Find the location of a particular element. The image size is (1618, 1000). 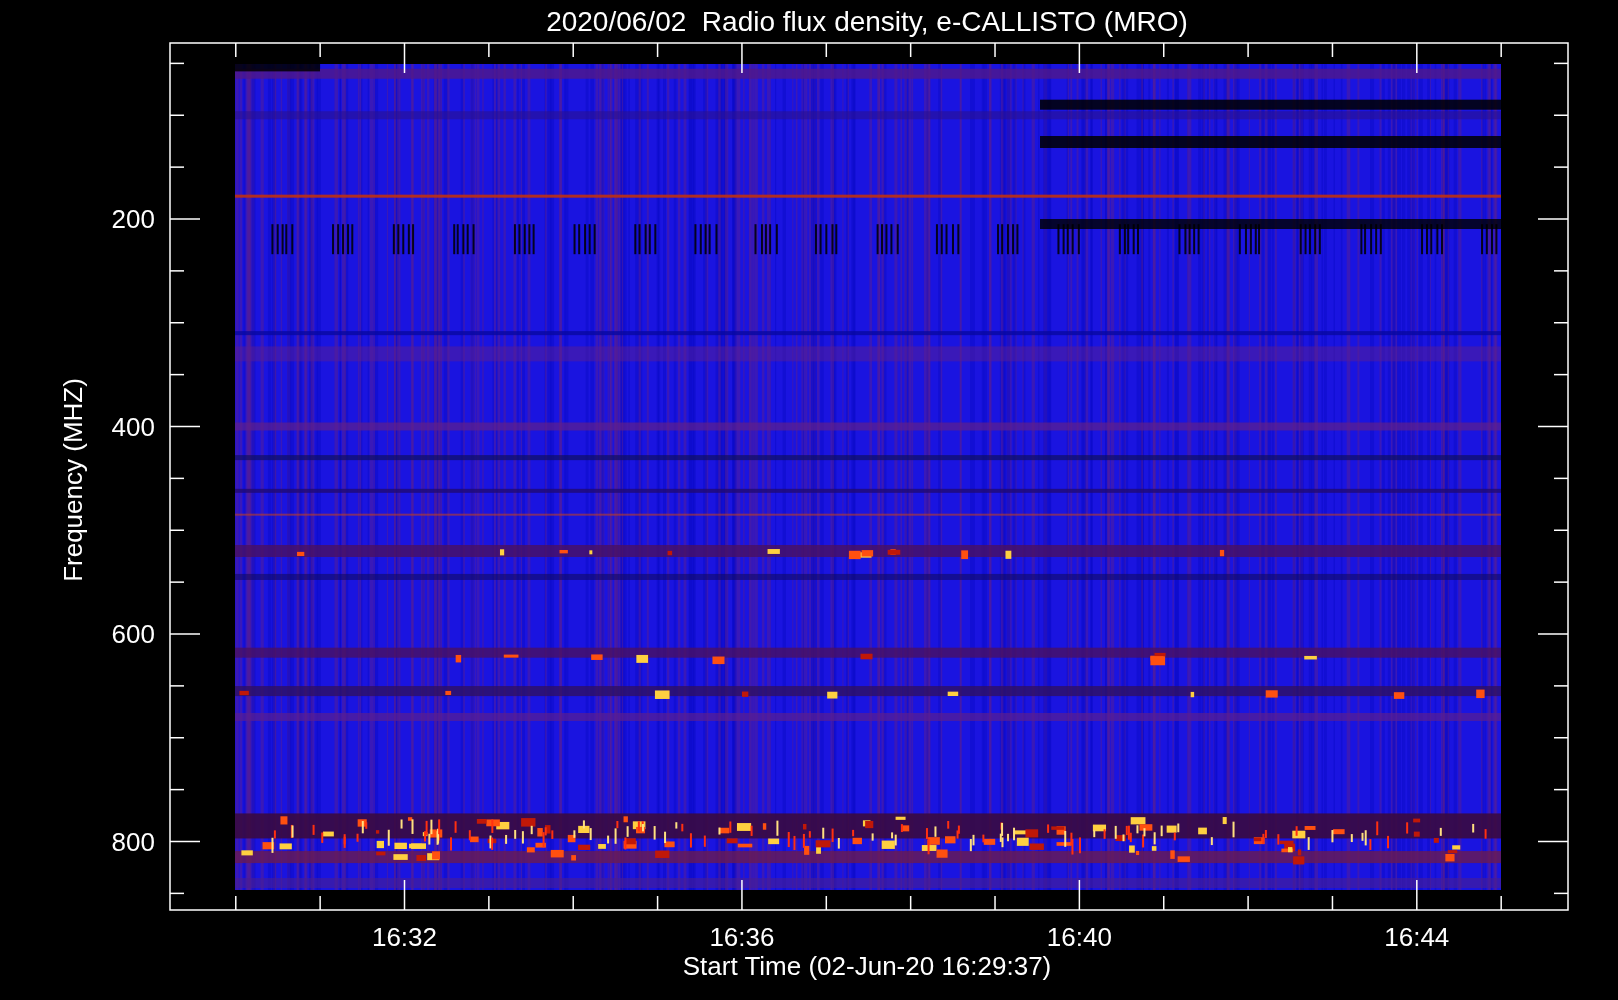

plot-title: 2020/06/02 Radio flux density, e-CALLISTO (MRO) is located at coordinates (867, 21).